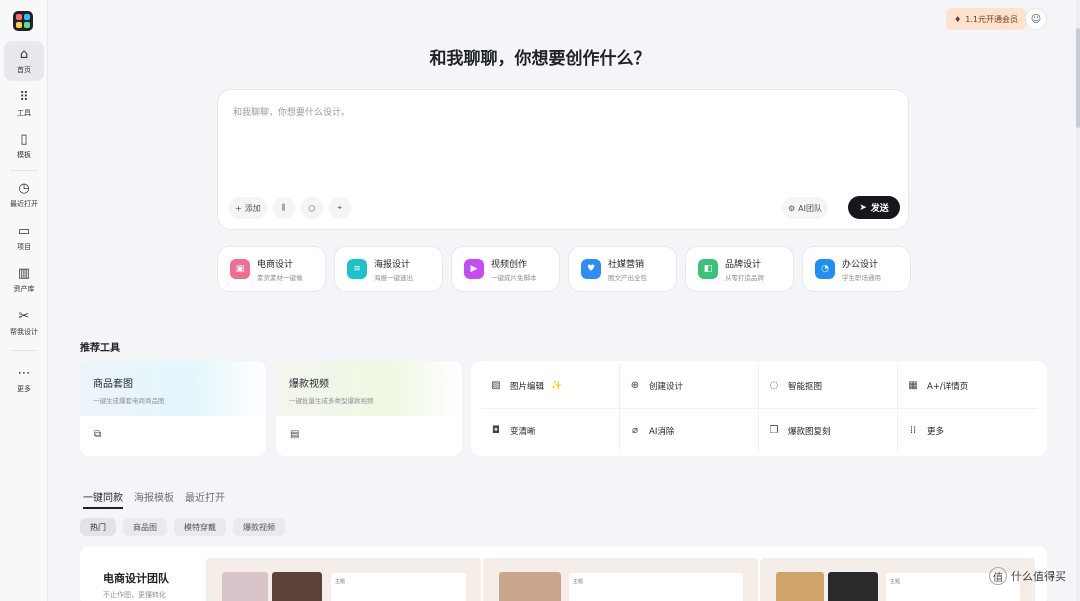  I want to click on detail-page-icon: ▦, so click(913, 386).